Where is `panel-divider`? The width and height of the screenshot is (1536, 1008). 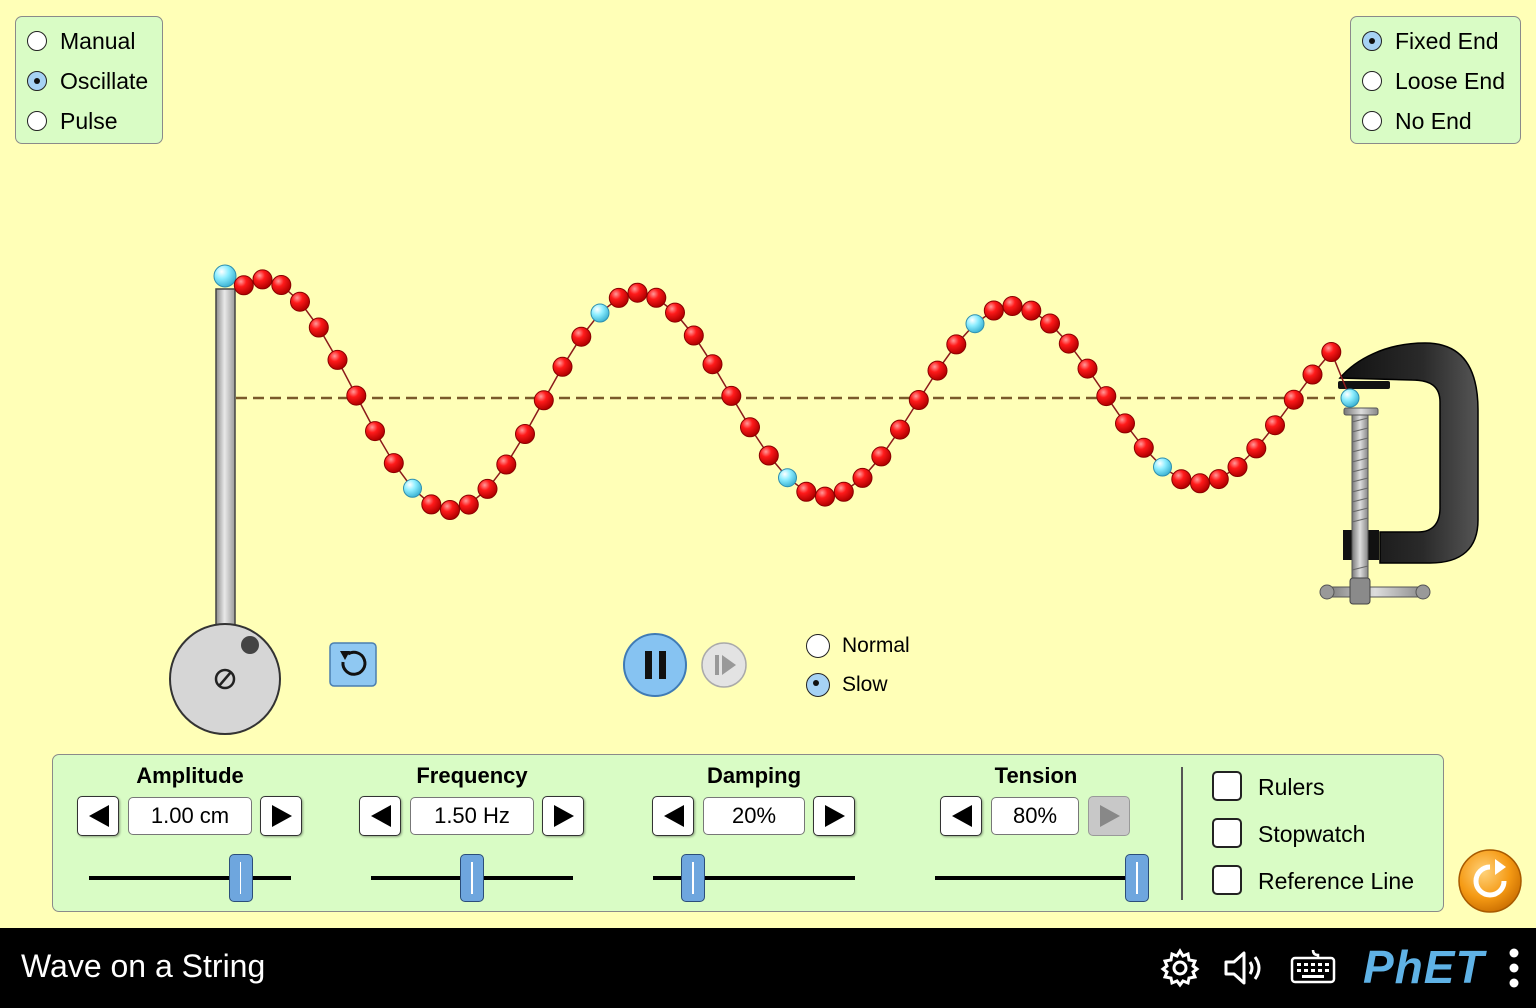
panel-divider is located at coordinates (1182, 833).